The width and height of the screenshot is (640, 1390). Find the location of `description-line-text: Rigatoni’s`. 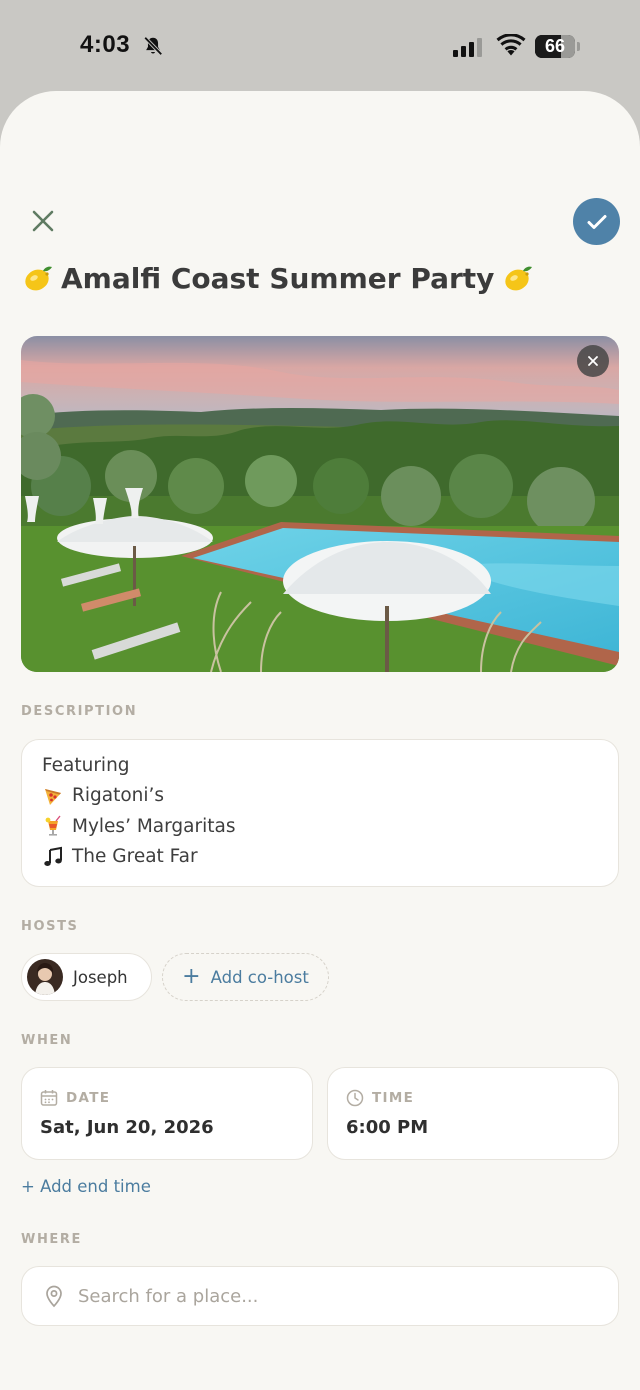

description-line-text: Rigatoni’s is located at coordinates (118, 796).